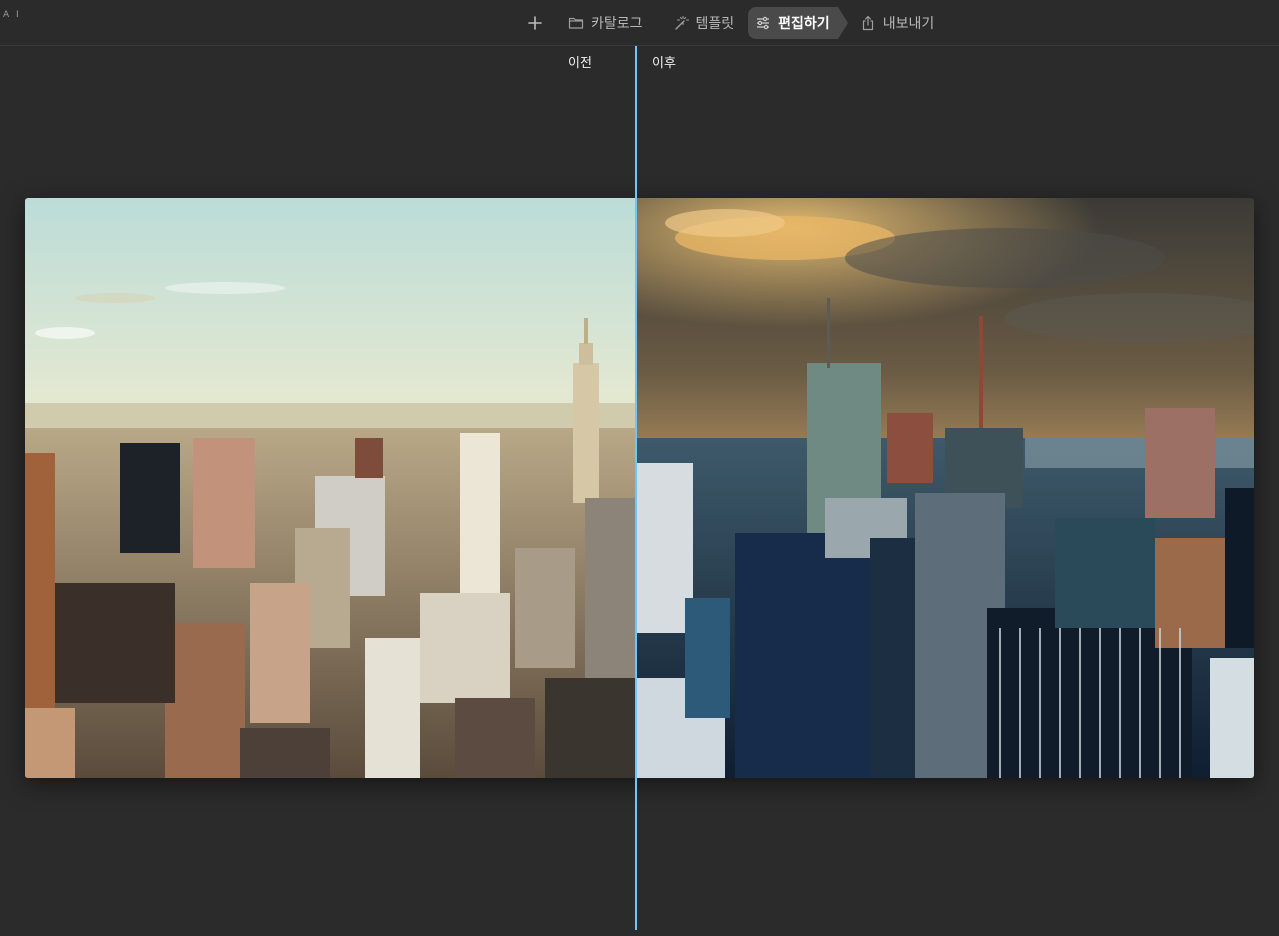 The height and width of the screenshot is (936, 1279). I want to click on add-button, so click(535, 23).